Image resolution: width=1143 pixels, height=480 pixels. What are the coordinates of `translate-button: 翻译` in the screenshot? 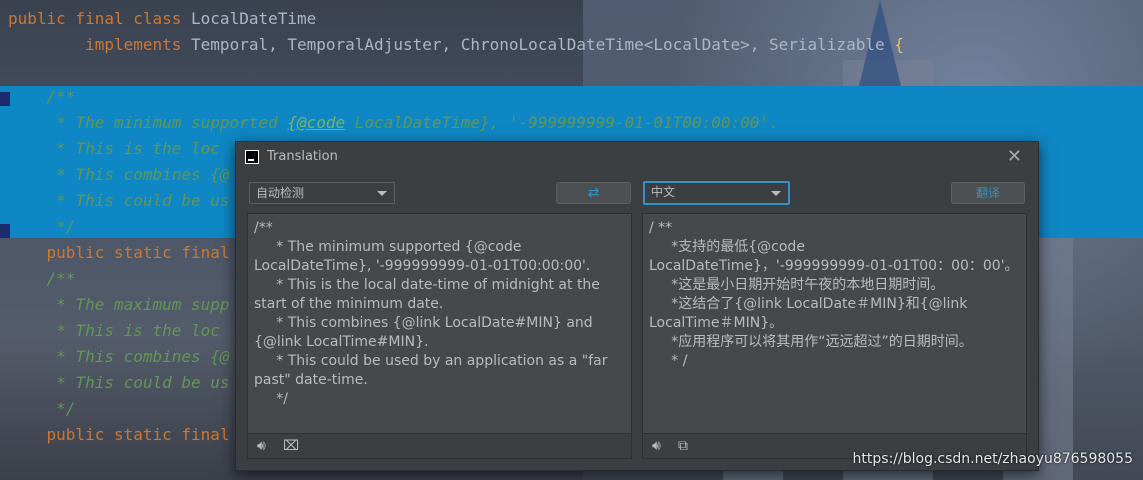 It's located at (988, 193).